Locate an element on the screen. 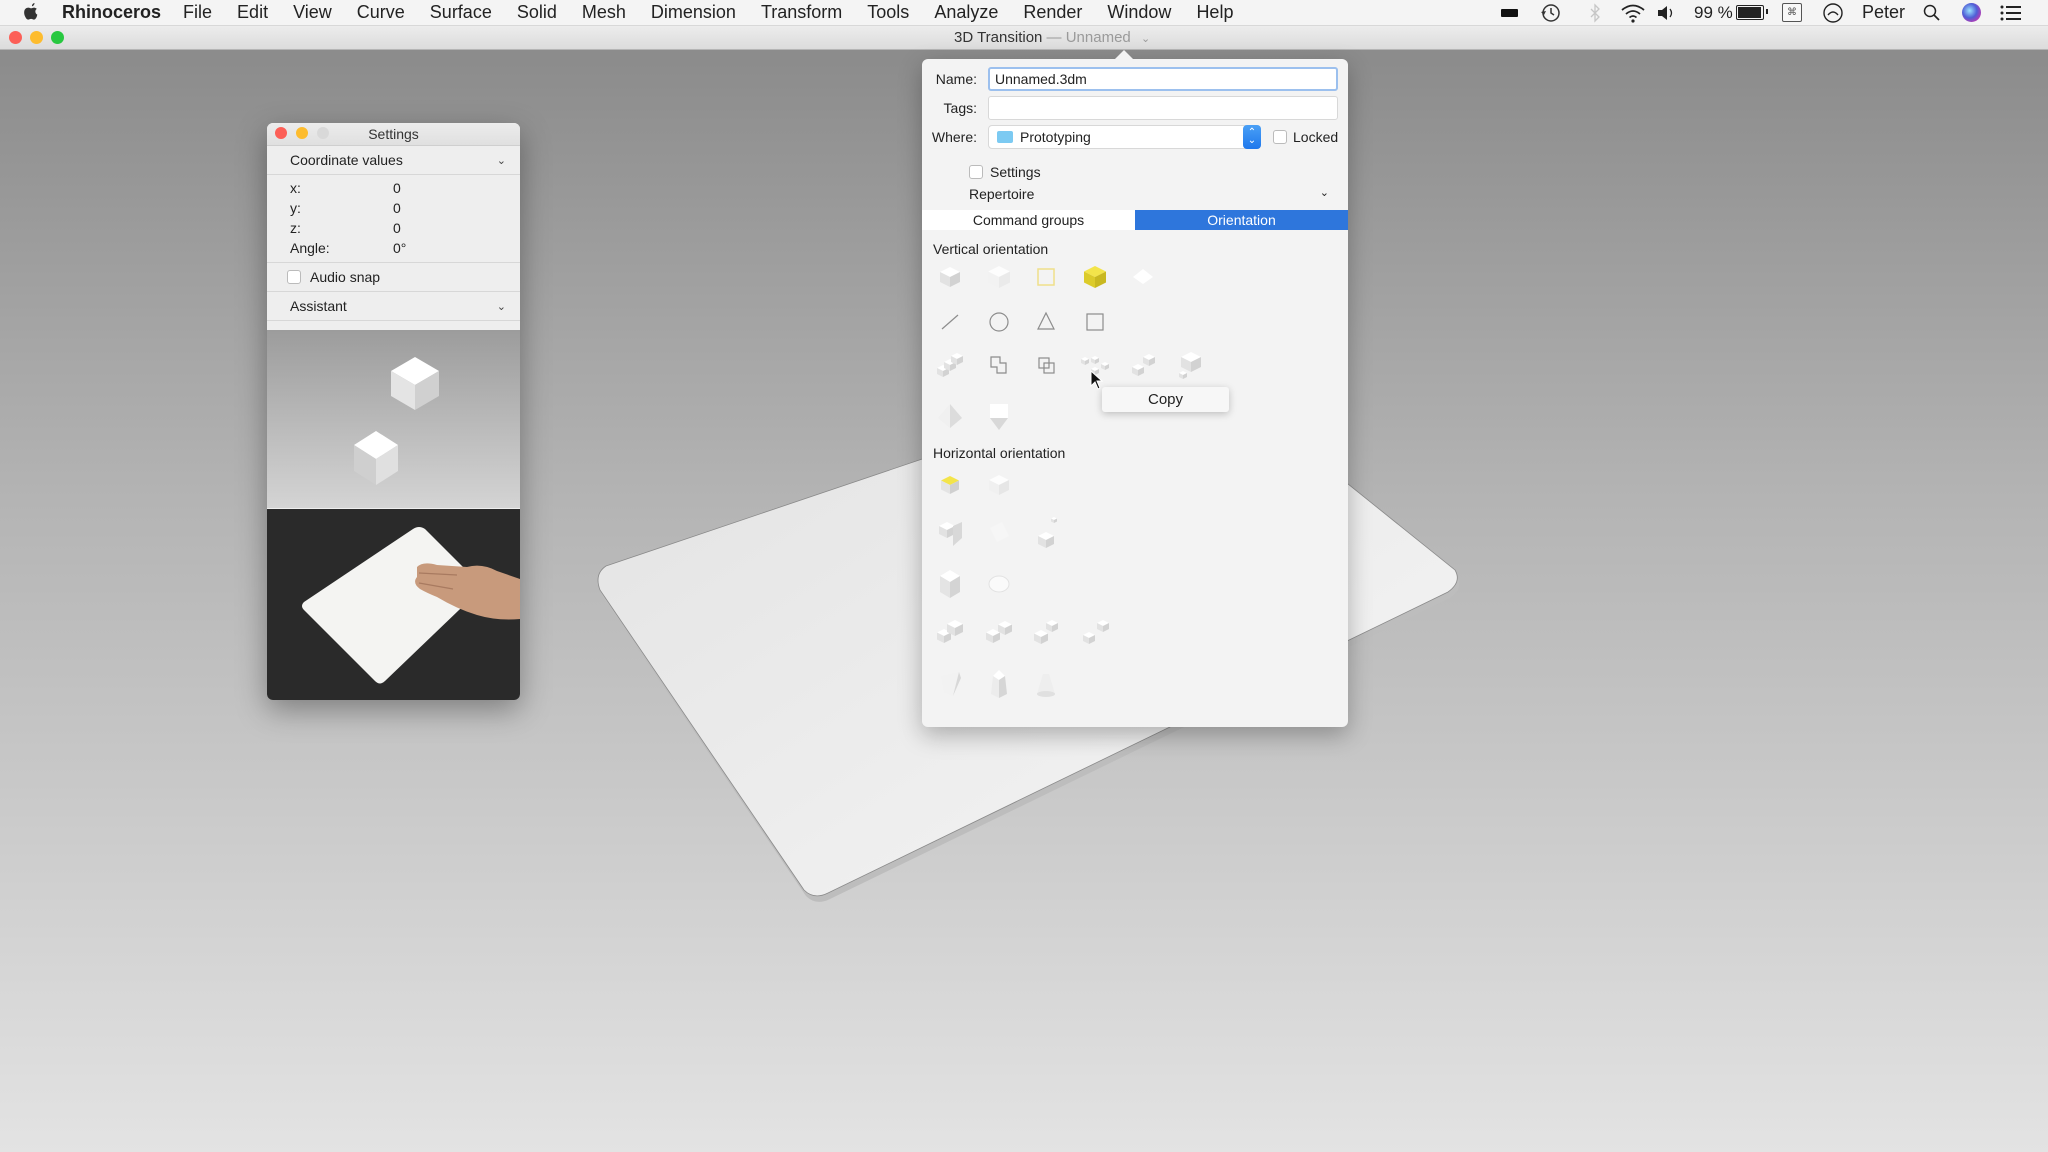  assistant-preview-cubes is located at coordinates (393, 419).